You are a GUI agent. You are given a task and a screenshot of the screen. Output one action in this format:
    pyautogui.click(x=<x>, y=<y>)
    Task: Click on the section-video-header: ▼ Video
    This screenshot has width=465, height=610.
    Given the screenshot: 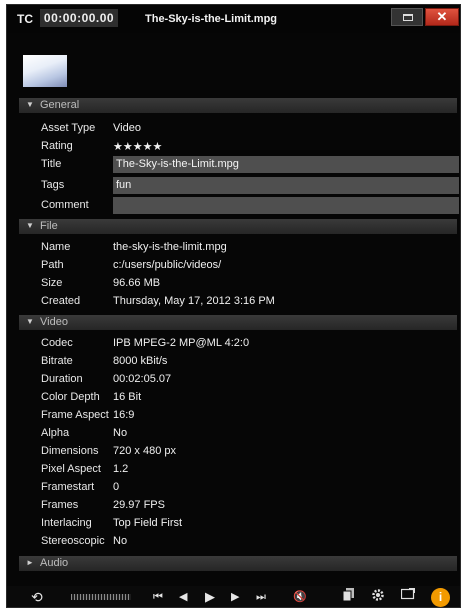 What is the action you would take?
    pyautogui.click(x=238, y=322)
    